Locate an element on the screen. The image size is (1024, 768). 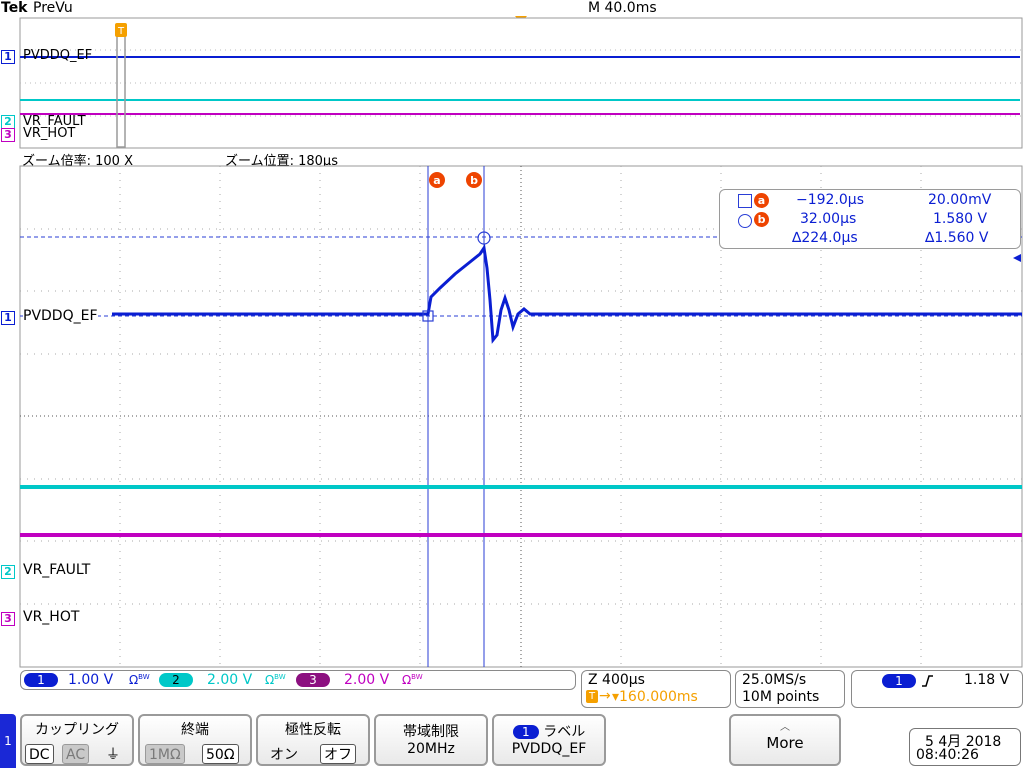
trigger-position: ▾160.000ms is located at coordinates (655, 697).